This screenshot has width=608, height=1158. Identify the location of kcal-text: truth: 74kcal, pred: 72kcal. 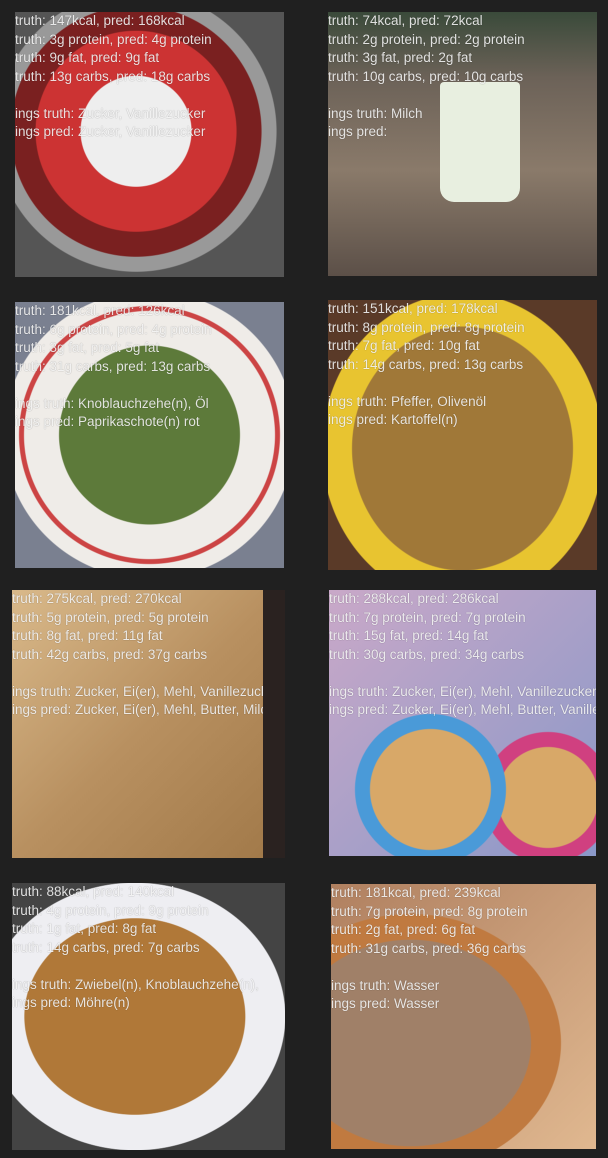
(405, 20).